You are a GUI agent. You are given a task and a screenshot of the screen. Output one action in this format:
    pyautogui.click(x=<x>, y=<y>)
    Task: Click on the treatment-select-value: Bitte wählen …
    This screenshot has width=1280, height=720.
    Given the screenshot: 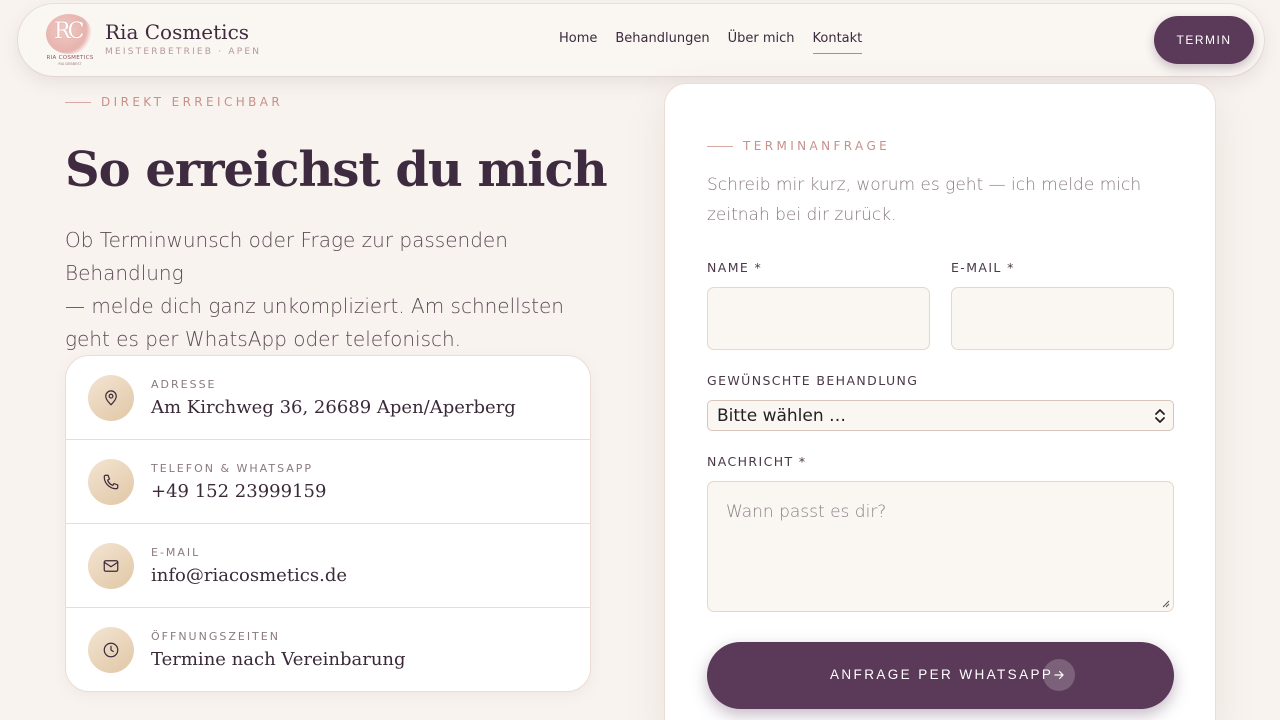 What is the action you would take?
    pyautogui.click(x=782, y=416)
    